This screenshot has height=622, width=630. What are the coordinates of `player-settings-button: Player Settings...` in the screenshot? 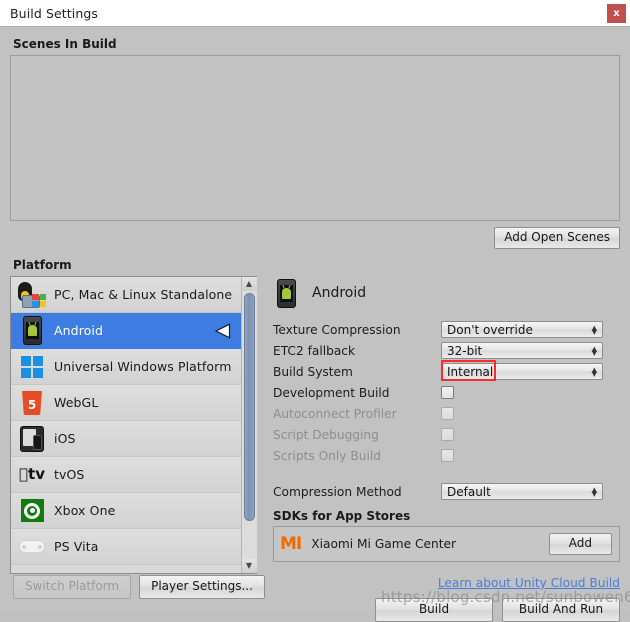 It's located at (202, 587).